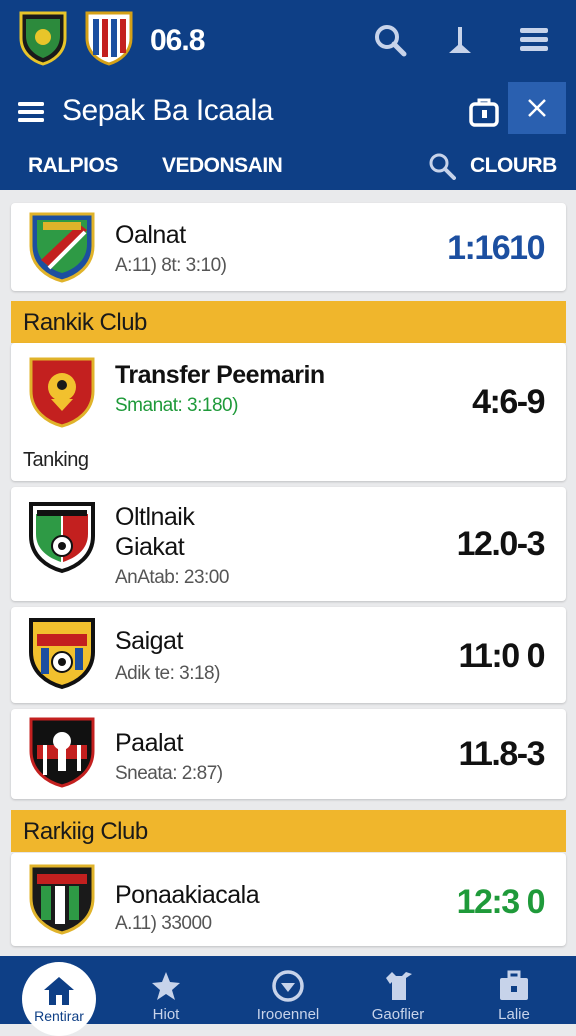  I want to click on club-subtitle: A.11) 33000, so click(163, 923).